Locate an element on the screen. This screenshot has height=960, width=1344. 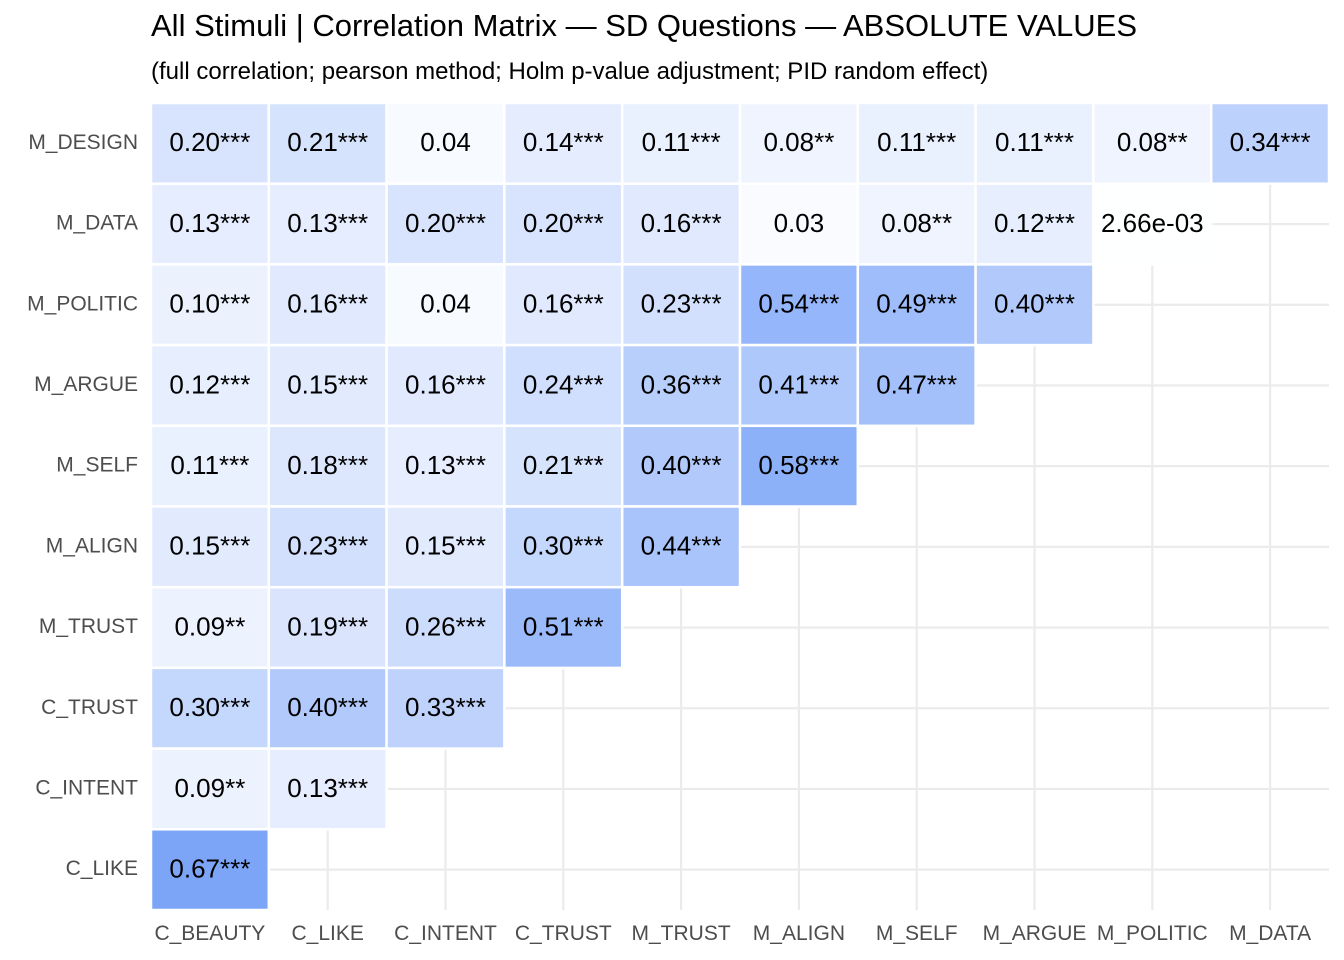
cell-label: 0.26*** is located at coordinates (445, 626).